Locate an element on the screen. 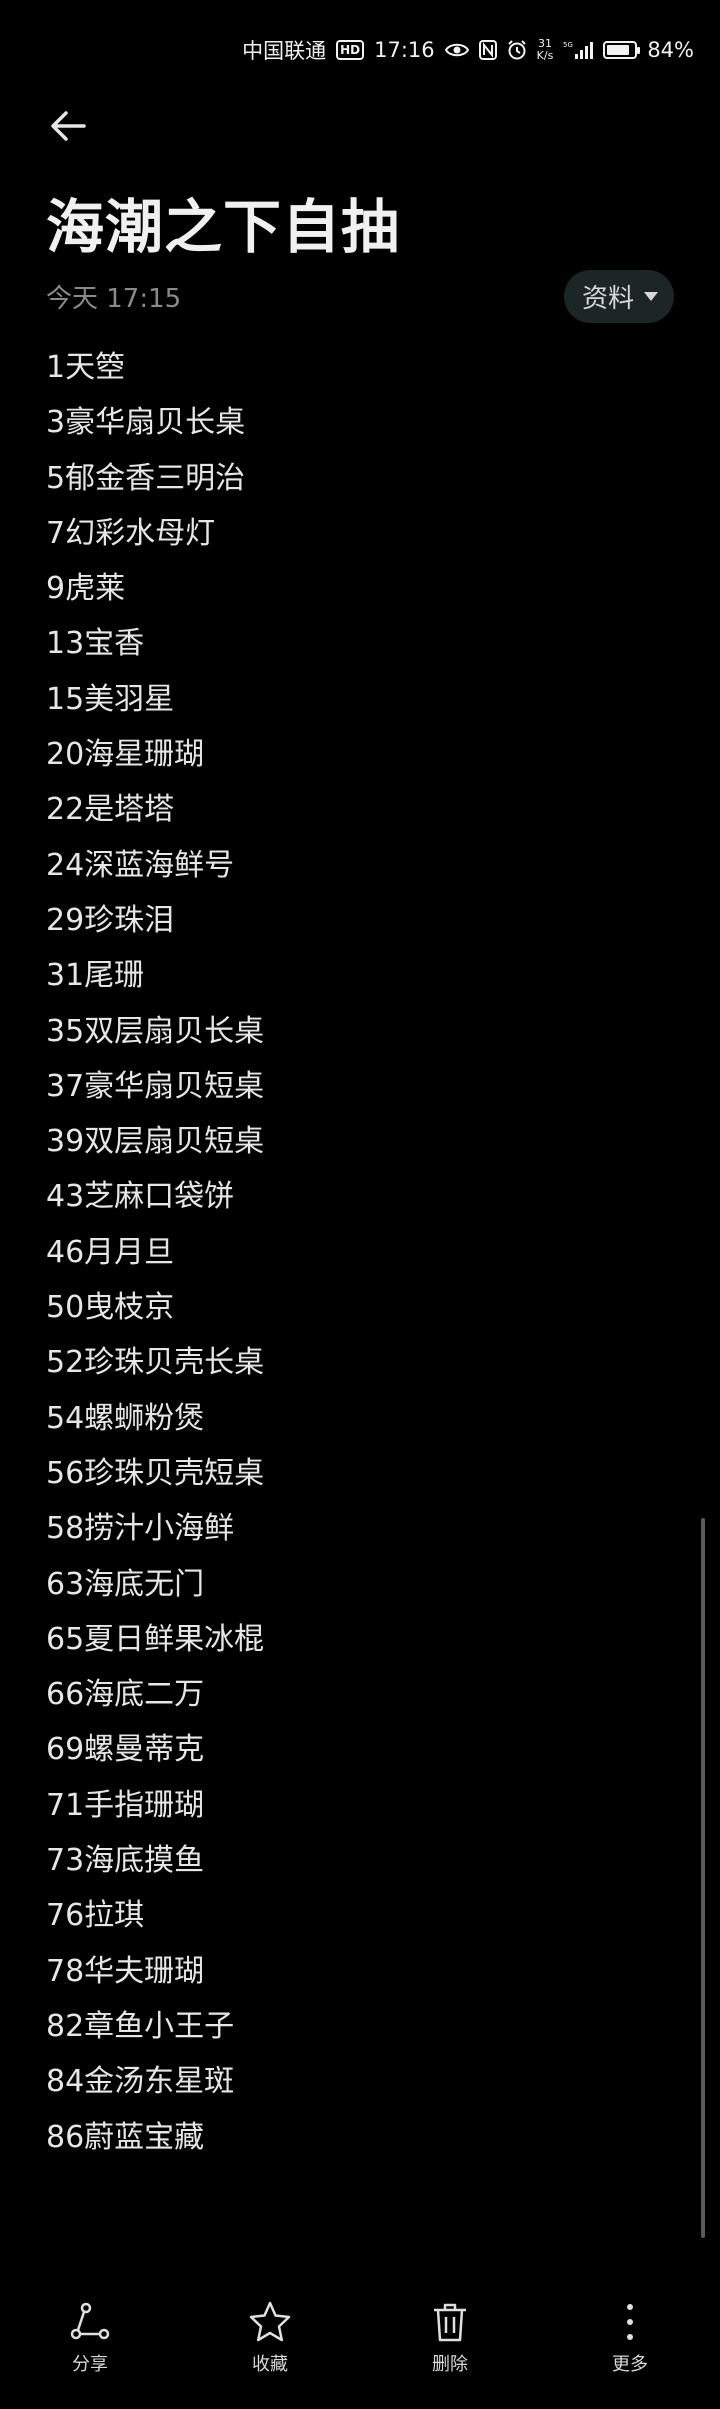  note-line: 73海底摸鱼 is located at coordinates (125, 1861).